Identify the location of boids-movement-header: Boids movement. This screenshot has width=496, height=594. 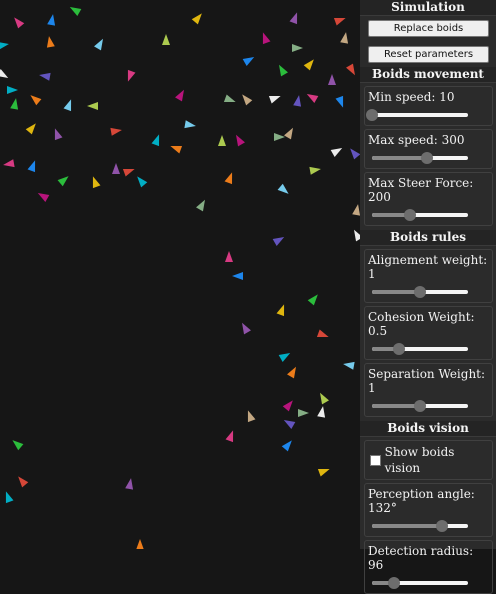
(428, 75).